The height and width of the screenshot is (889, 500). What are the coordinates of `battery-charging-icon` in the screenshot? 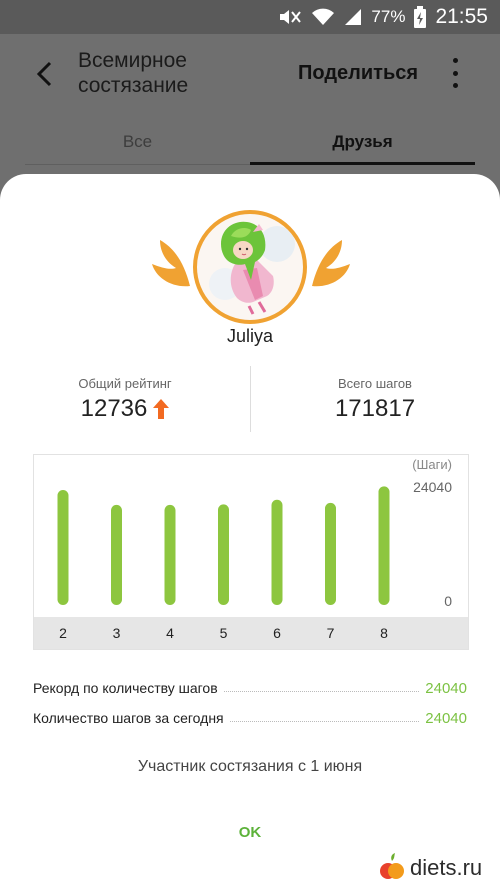 It's located at (420, 17).